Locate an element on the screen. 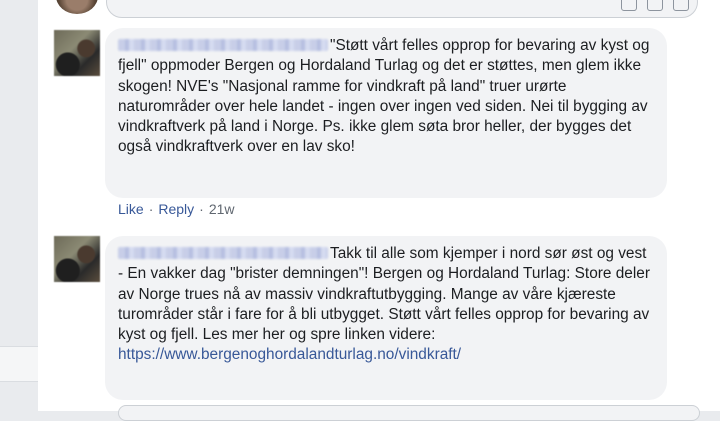 The width and height of the screenshot is (720, 421). left-sidebar-box is located at coordinates (19, 364).